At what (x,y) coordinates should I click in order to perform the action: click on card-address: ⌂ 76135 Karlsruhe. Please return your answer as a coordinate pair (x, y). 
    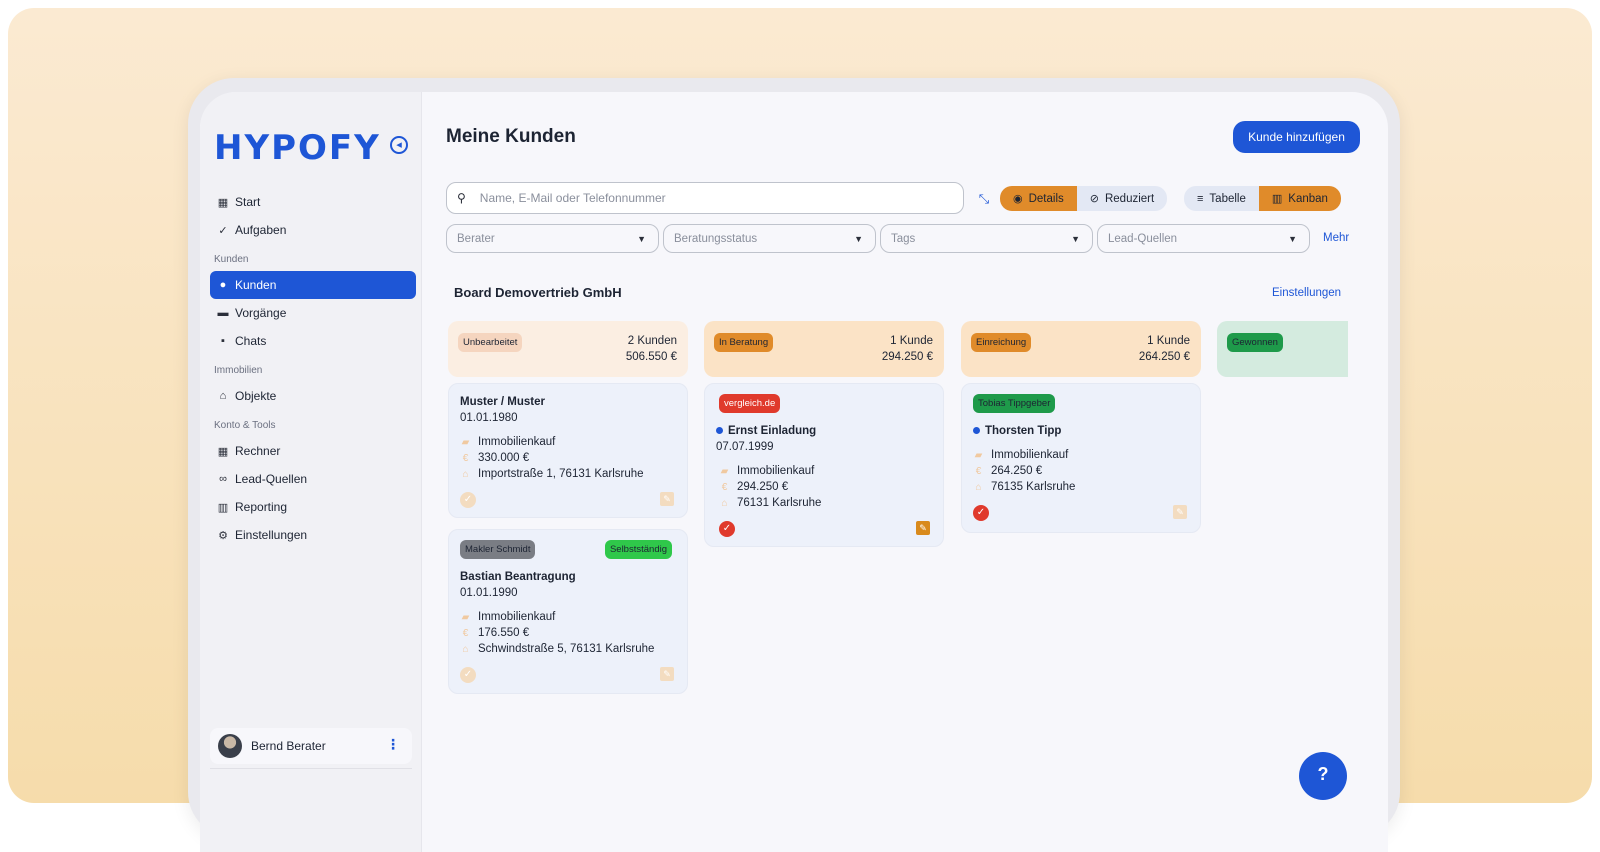
    Looking at the image, I should click on (1024, 487).